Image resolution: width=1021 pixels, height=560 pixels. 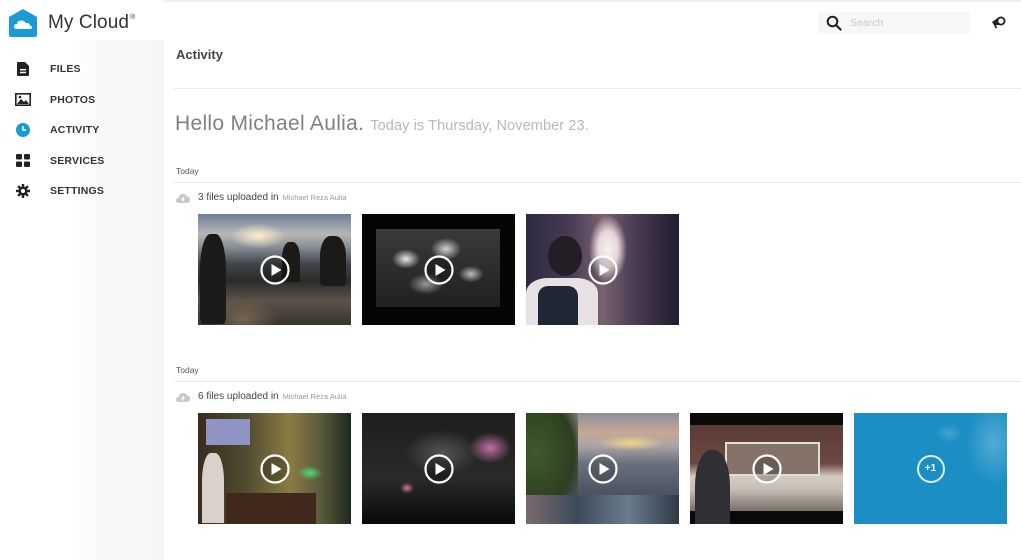 I want to click on sidebar-item-label: ACTIVITY, so click(x=75, y=130).